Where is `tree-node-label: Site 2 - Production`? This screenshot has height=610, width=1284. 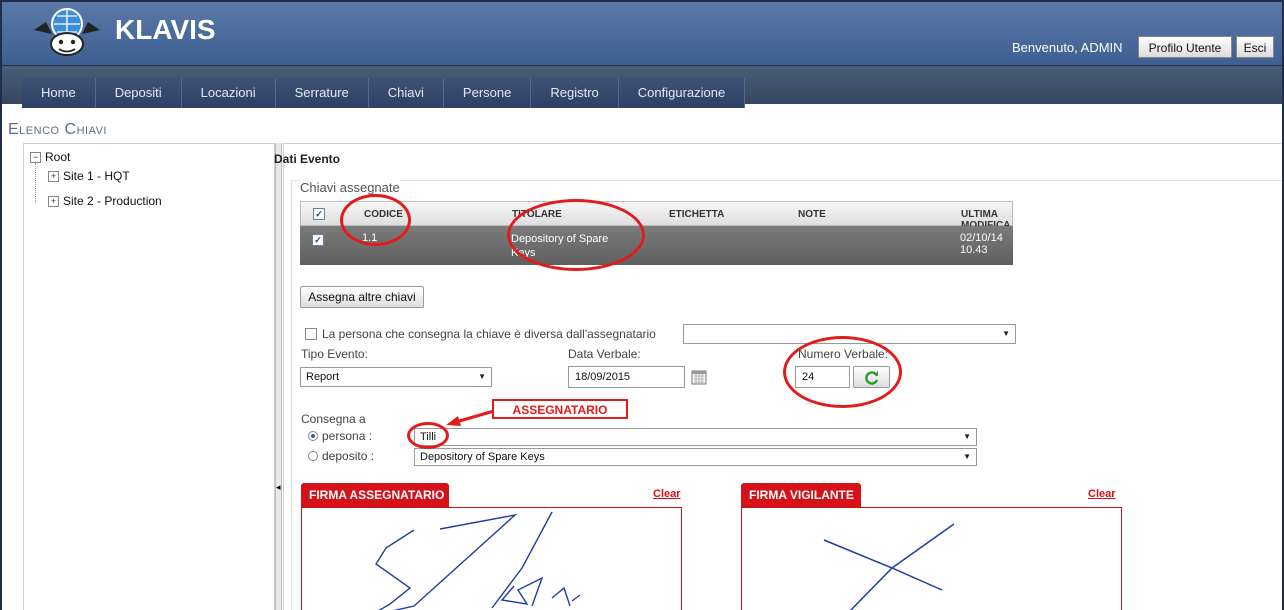
tree-node-label: Site 2 - Production is located at coordinates (112, 201).